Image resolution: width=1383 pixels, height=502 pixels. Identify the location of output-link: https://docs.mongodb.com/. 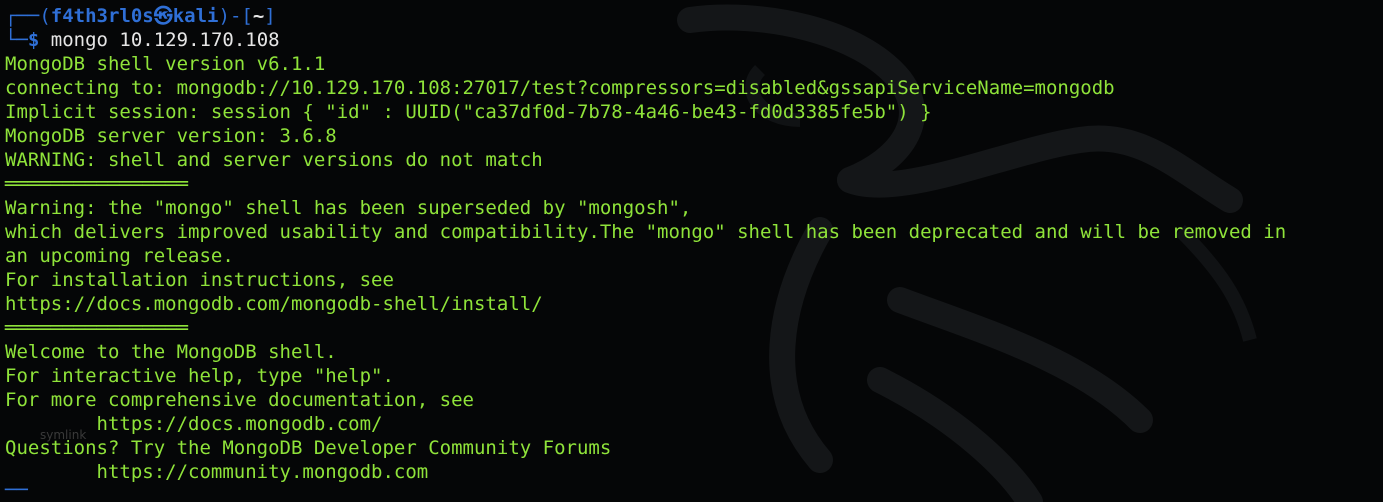
(694, 424).